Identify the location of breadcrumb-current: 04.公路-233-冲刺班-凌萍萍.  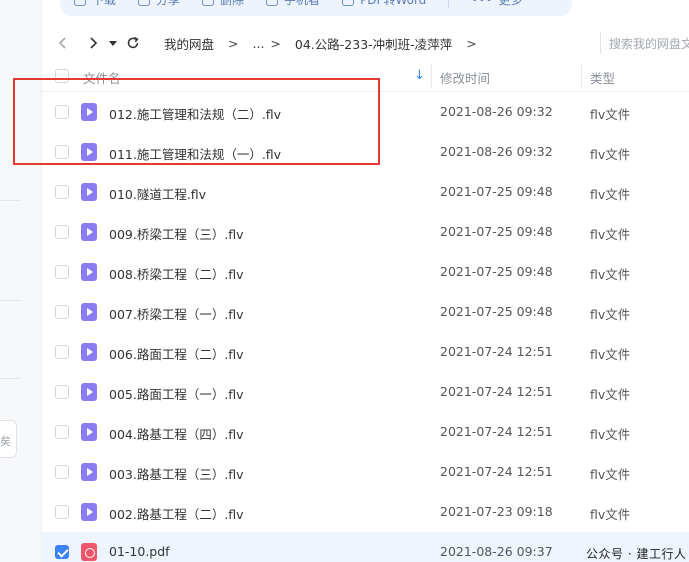
(373, 43).